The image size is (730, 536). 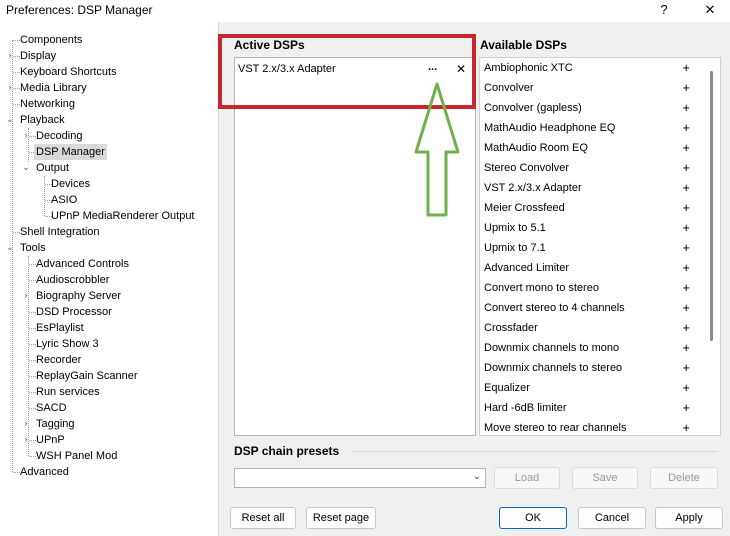 What do you see at coordinates (123, 216) in the screenshot?
I see `tree-item-upnp-mediarenderer-output: UPnP MediaRenderer Output` at bounding box center [123, 216].